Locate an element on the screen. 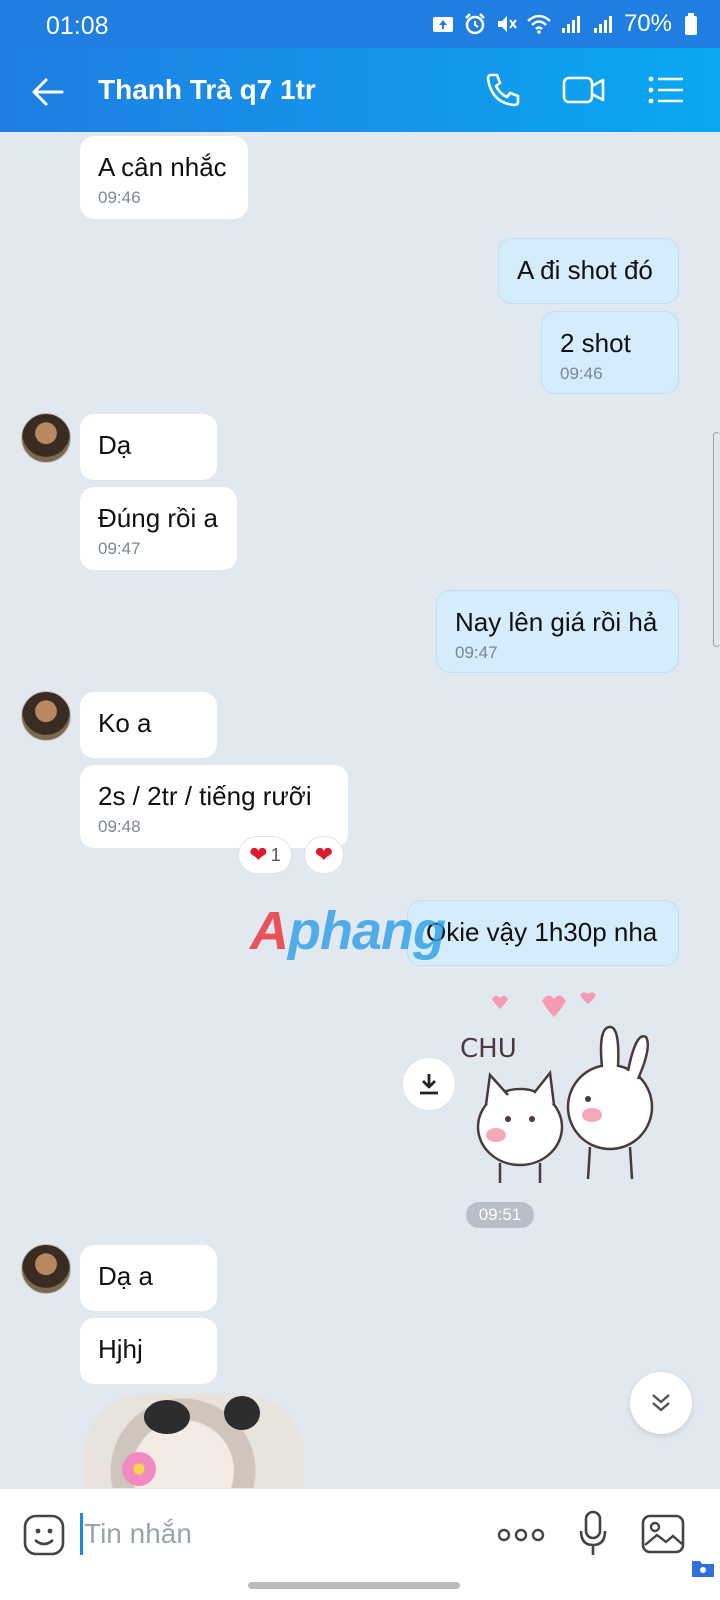  wifi-icon is located at coordinates (539, 24).